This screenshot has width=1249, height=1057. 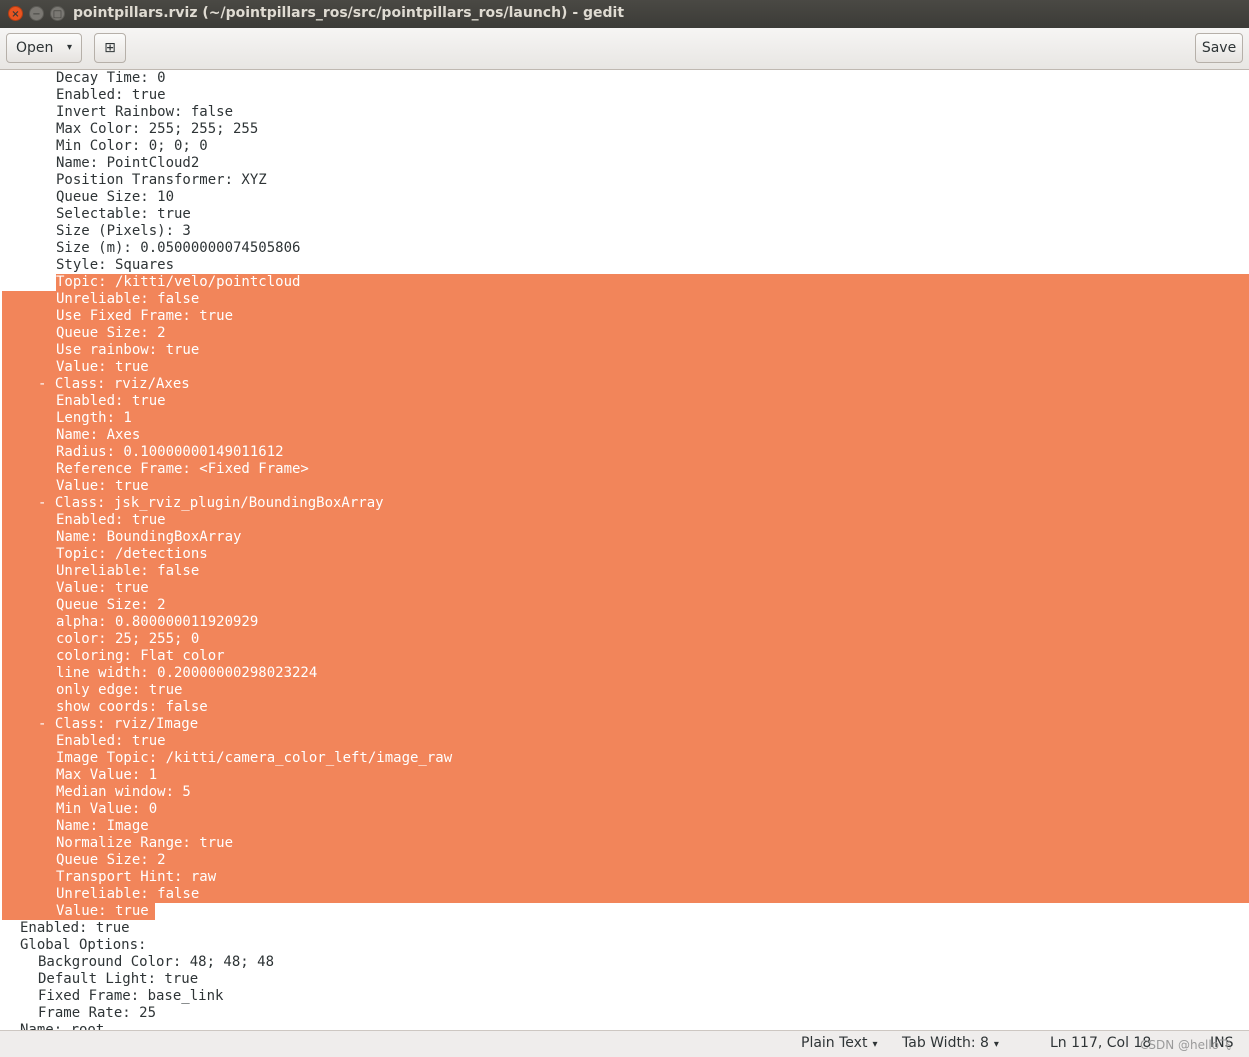 What do you see at coordinates (625, 537) in the screenshot?
I see `editor-line: Name: BoundingBoxArray` at bounding box center [625, 537].